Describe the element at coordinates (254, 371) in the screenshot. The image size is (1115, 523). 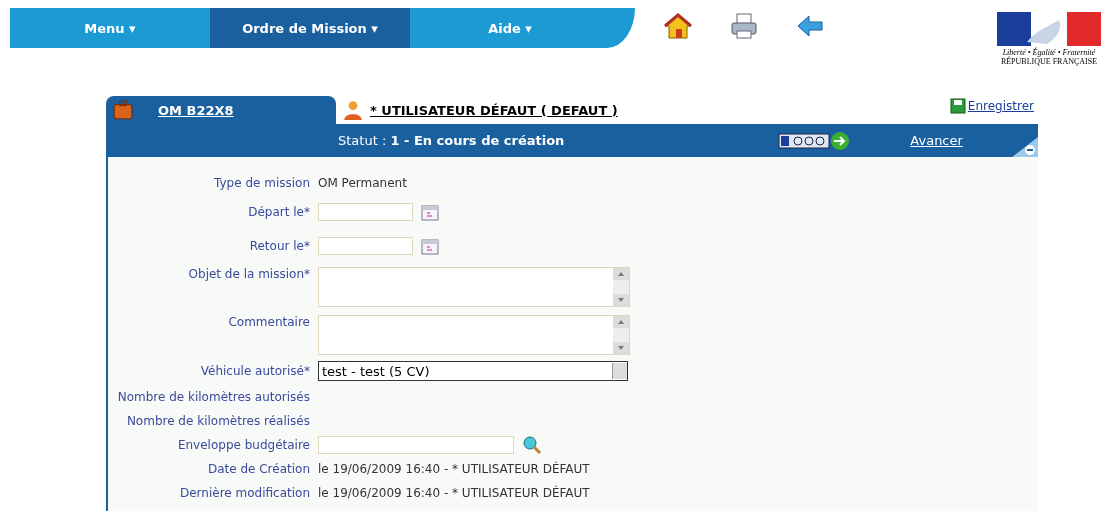
I see `field-label: Véhicule autorisé*` at that location.